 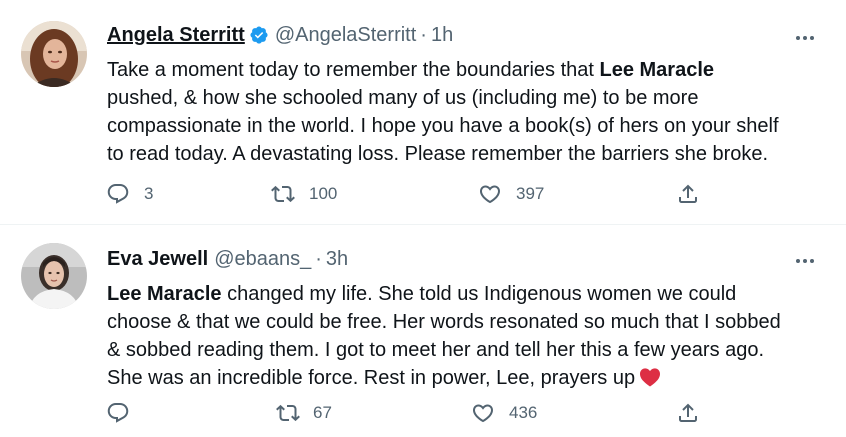 What do you see at coordinates (416, 413) in the screenshot?
I see `tweet-actions: 67 436` at bounding box center [416, 413].